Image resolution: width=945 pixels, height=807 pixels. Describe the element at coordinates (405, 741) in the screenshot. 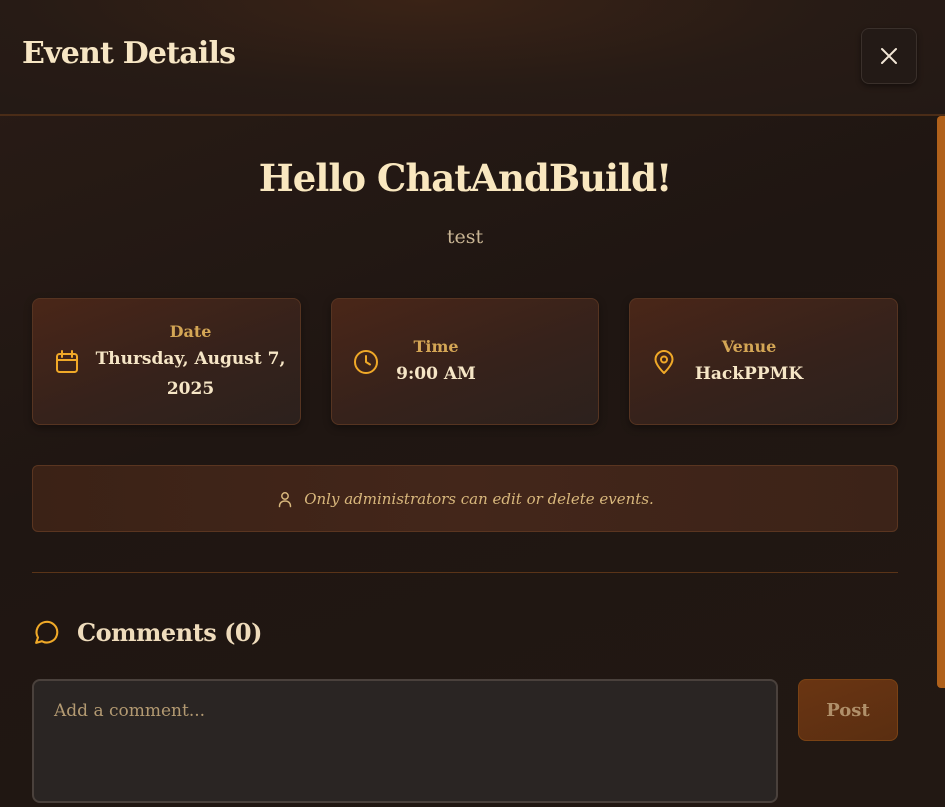

I see `comment-input` at that location.